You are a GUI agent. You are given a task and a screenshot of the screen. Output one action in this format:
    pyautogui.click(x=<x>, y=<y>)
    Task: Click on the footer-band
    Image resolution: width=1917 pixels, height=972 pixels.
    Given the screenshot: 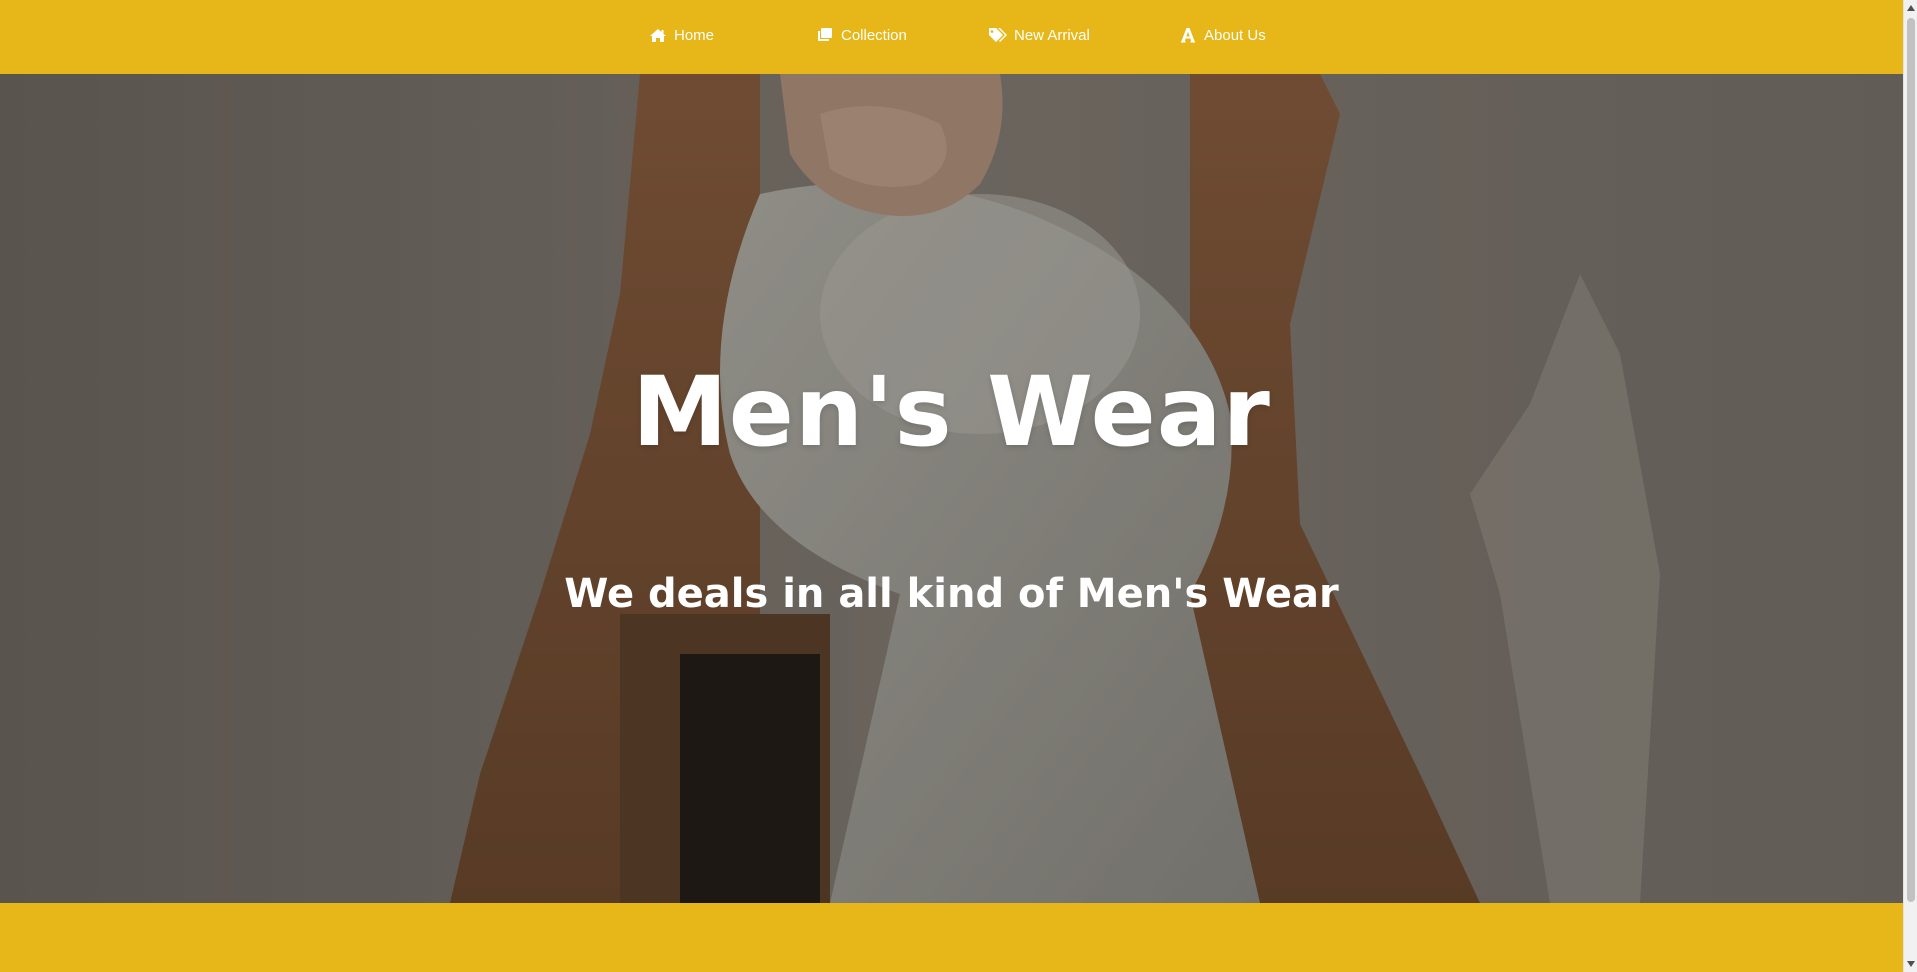 What is the action you would take?
    pyautogui.click(x=951, y=937)
    